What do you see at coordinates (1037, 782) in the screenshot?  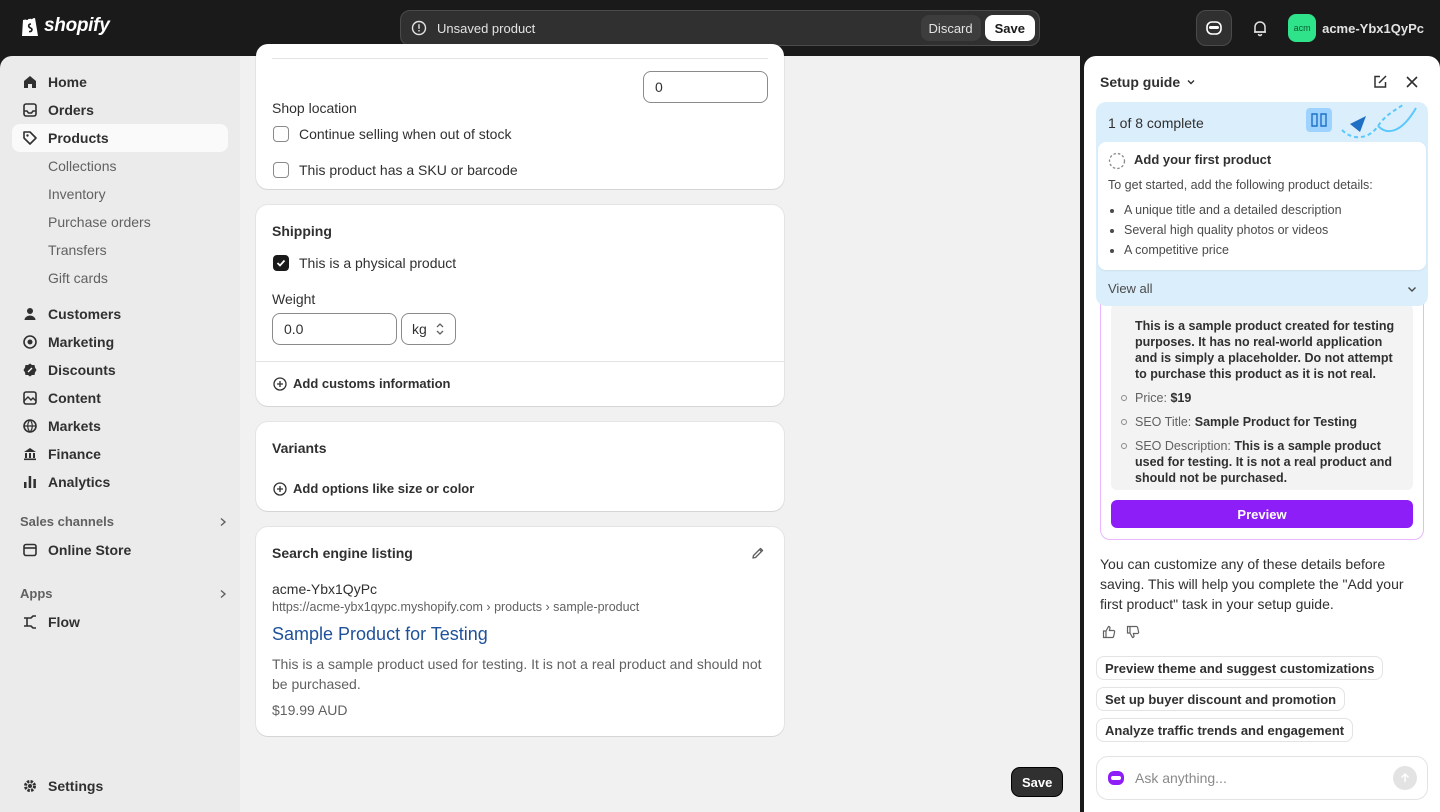 I see `save-button-bottom: Save` at bounding box center [1037, 782].